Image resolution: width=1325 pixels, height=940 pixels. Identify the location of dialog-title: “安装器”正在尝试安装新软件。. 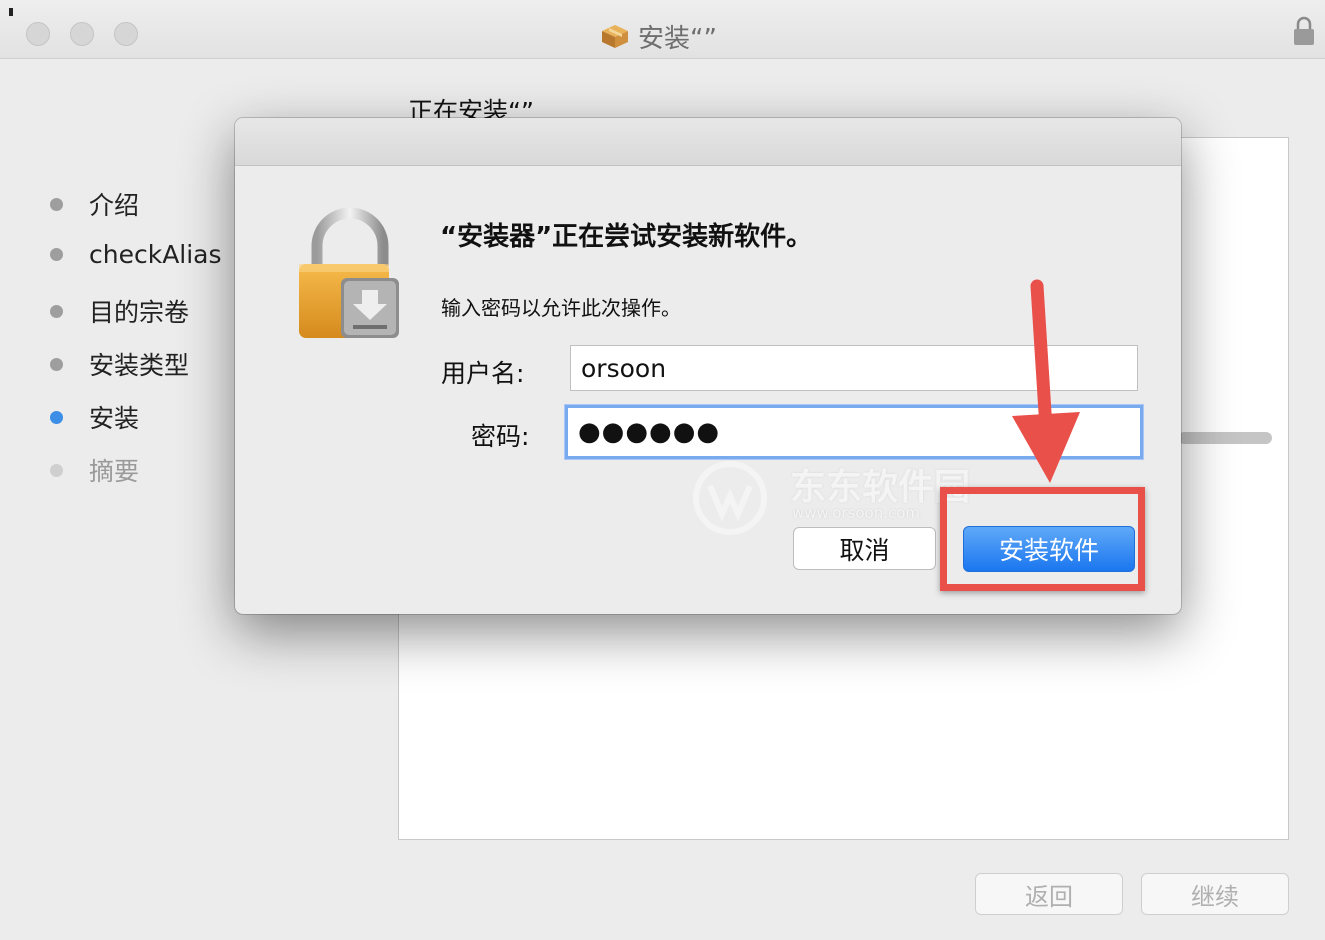
(626, 237).